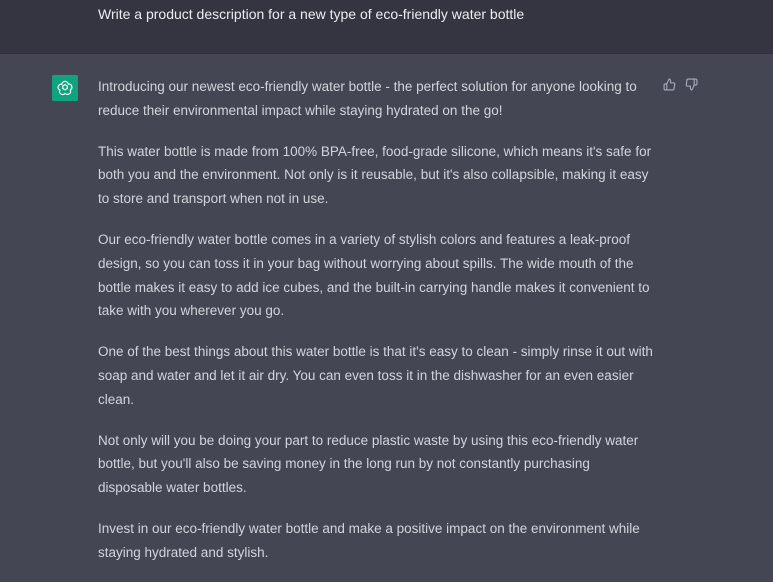  Describe the element at coordinates (680, 84) in the screenshot. I see `feedback-buttons` at that location.